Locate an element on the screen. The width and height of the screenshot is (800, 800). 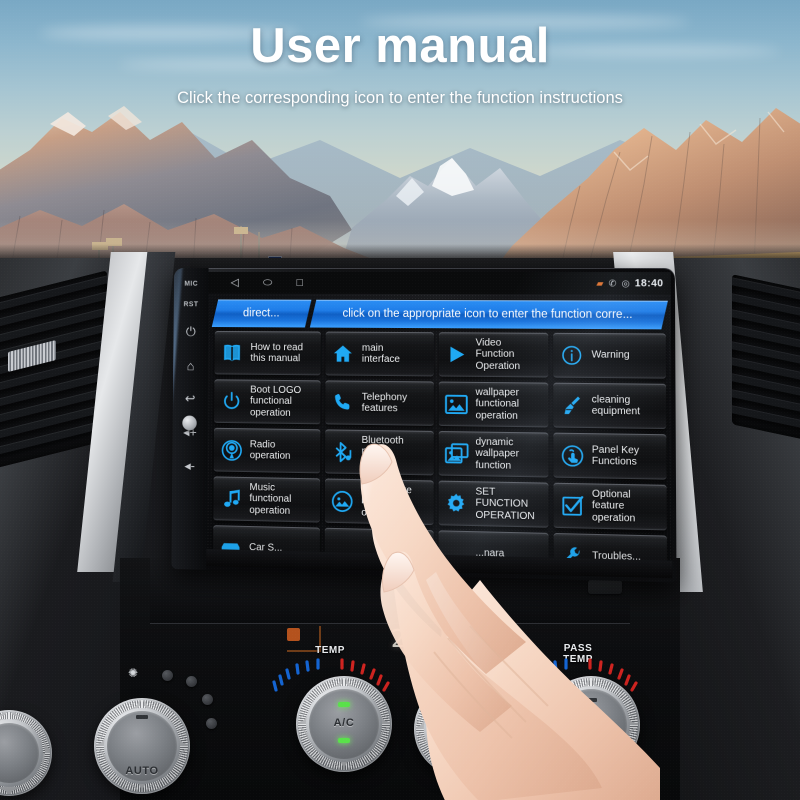
tile-music-function: Music functional operation is located at coordinates (266, 499).